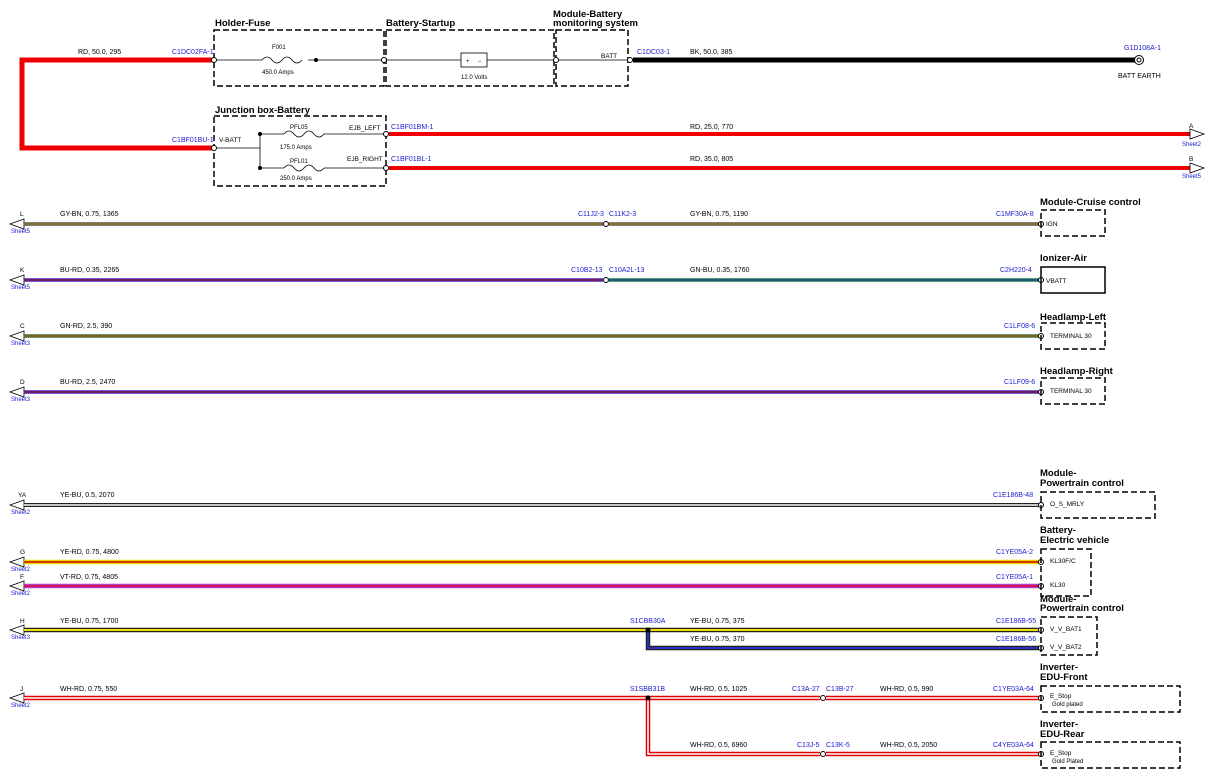  I want to click on wire-label: GY-BN, 0.75, 1190, so click(719, 214).